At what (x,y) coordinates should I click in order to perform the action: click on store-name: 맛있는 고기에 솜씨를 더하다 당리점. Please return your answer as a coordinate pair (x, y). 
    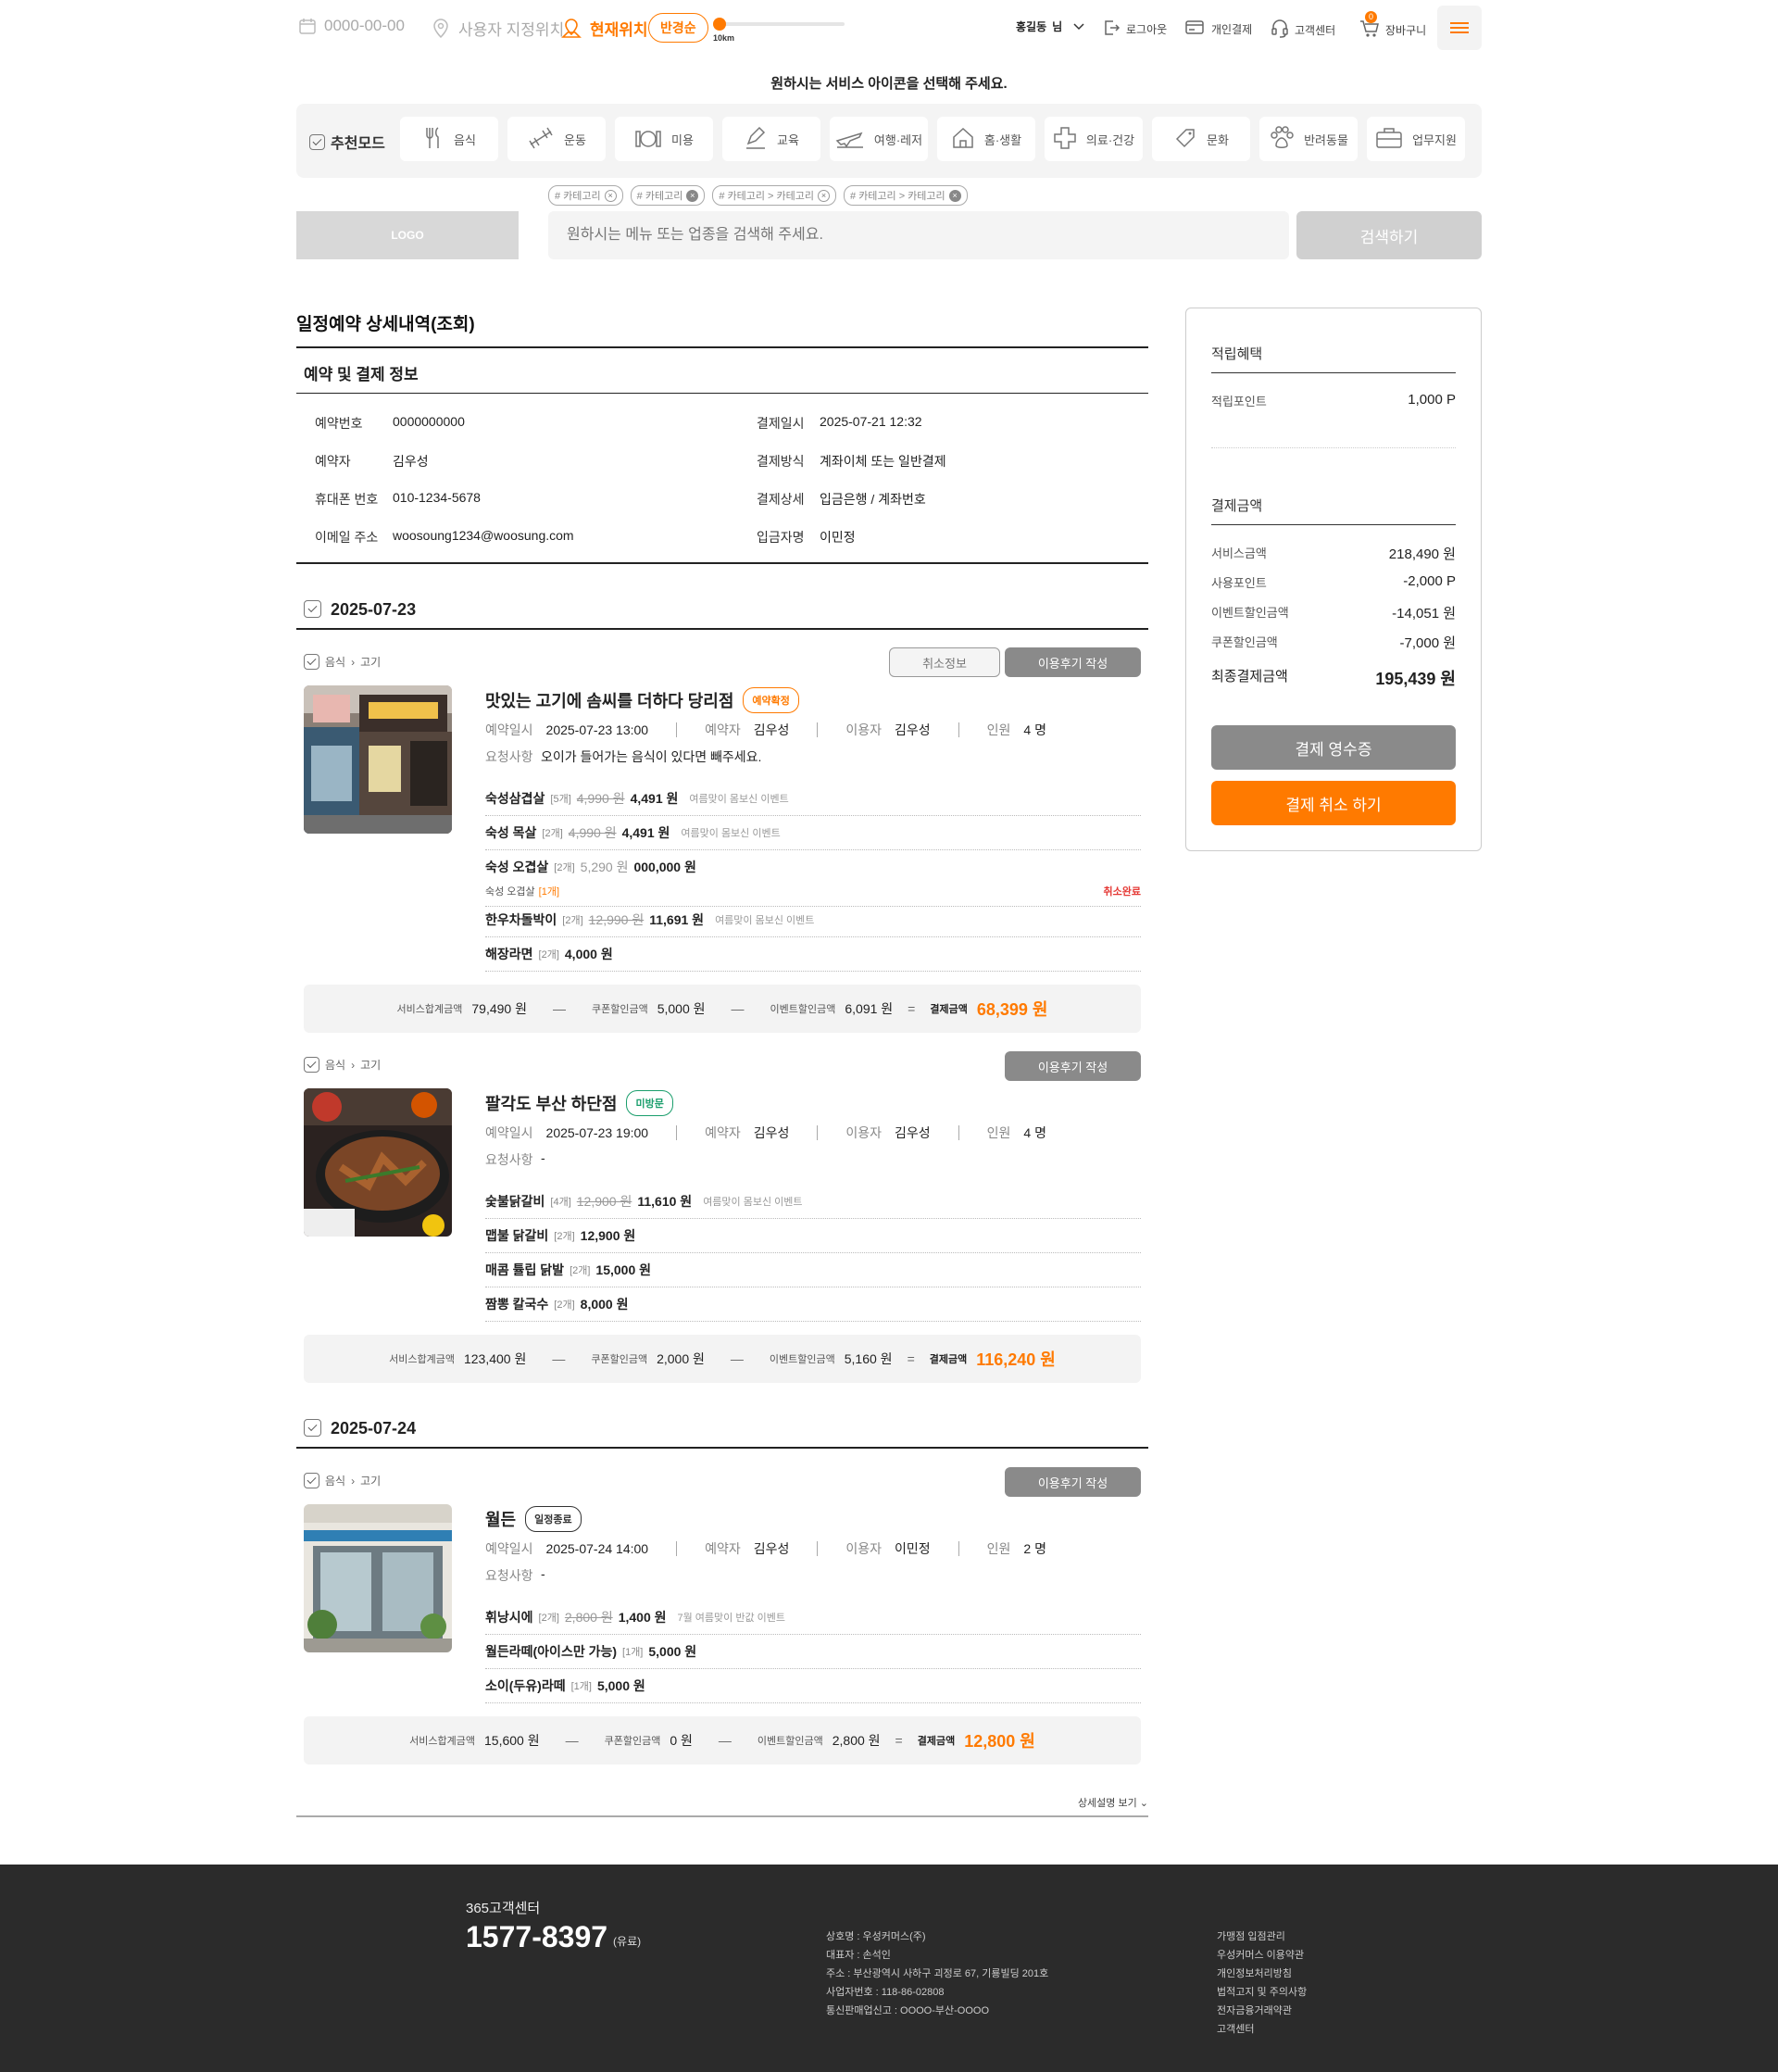
    Looking at the image, I should click on (609, 700).